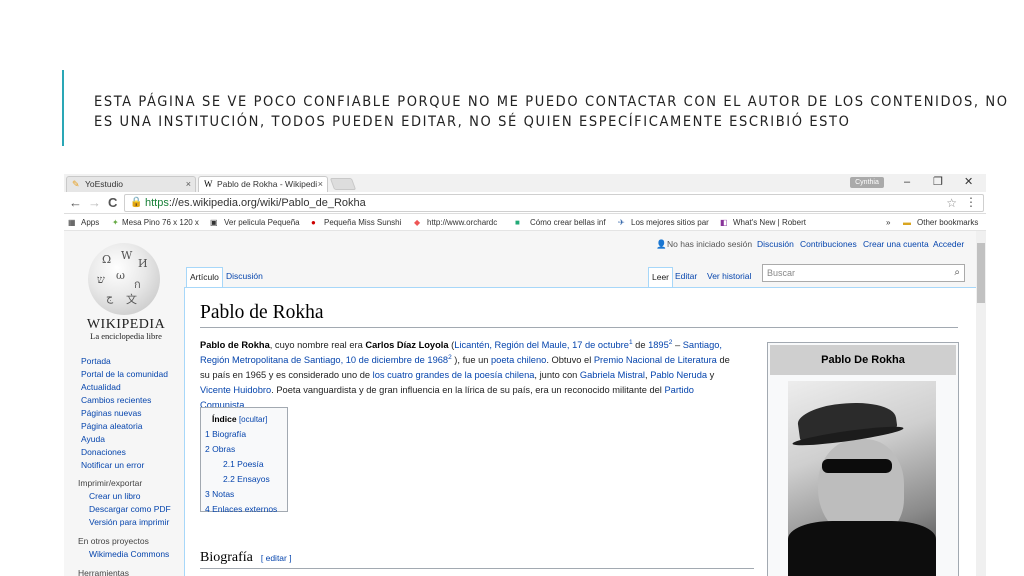 The height and width of the screenshot is (576, 1024). I want to click on url-scheme: https, so click(157, 203).